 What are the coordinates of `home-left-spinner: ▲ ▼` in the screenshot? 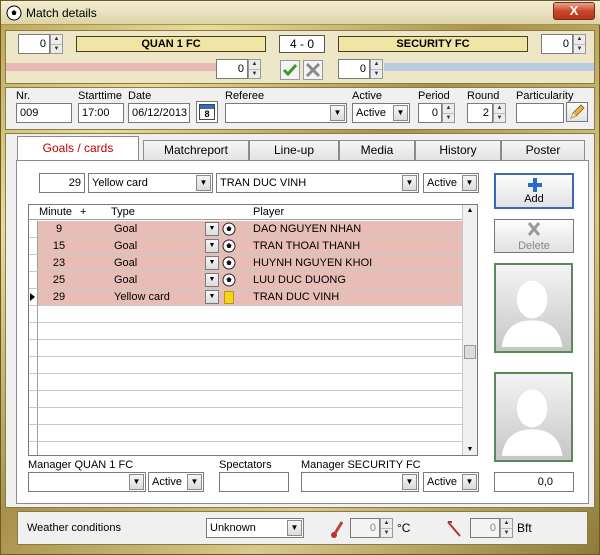 It's located at (56, 44).